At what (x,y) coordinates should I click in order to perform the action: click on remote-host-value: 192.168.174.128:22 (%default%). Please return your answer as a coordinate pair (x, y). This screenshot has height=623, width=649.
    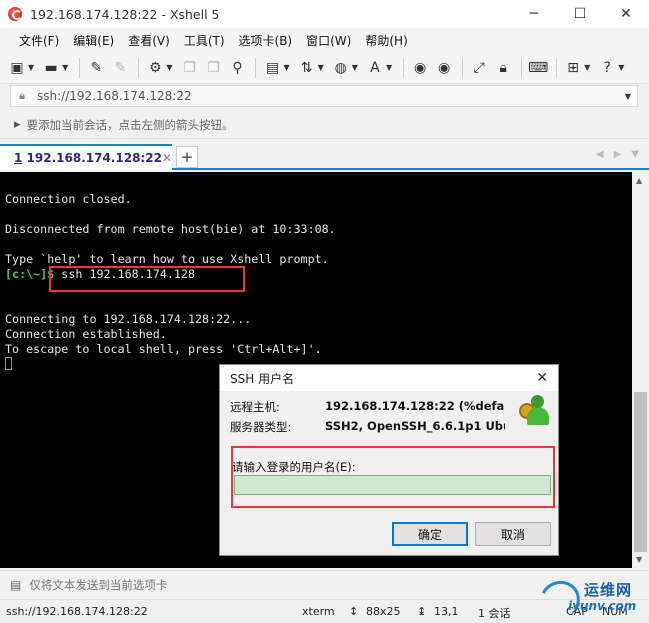
    Looking at the image, I should click on (415, 406).